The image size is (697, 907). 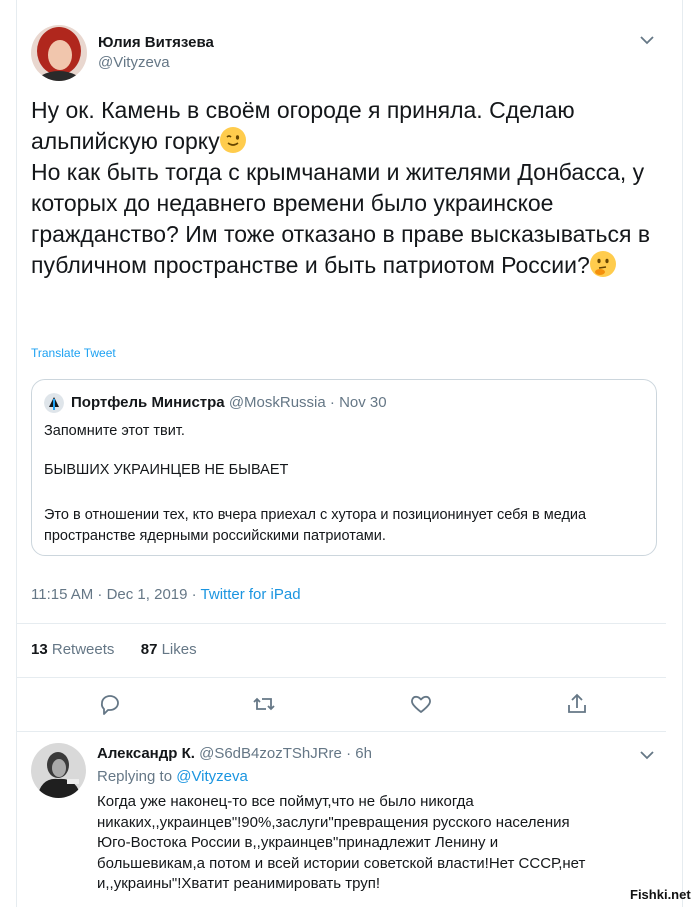 What do you see at coordinates (58, 770) in the screenshot?
I see `reply-author-avatar` at bounding box center [58, 770].